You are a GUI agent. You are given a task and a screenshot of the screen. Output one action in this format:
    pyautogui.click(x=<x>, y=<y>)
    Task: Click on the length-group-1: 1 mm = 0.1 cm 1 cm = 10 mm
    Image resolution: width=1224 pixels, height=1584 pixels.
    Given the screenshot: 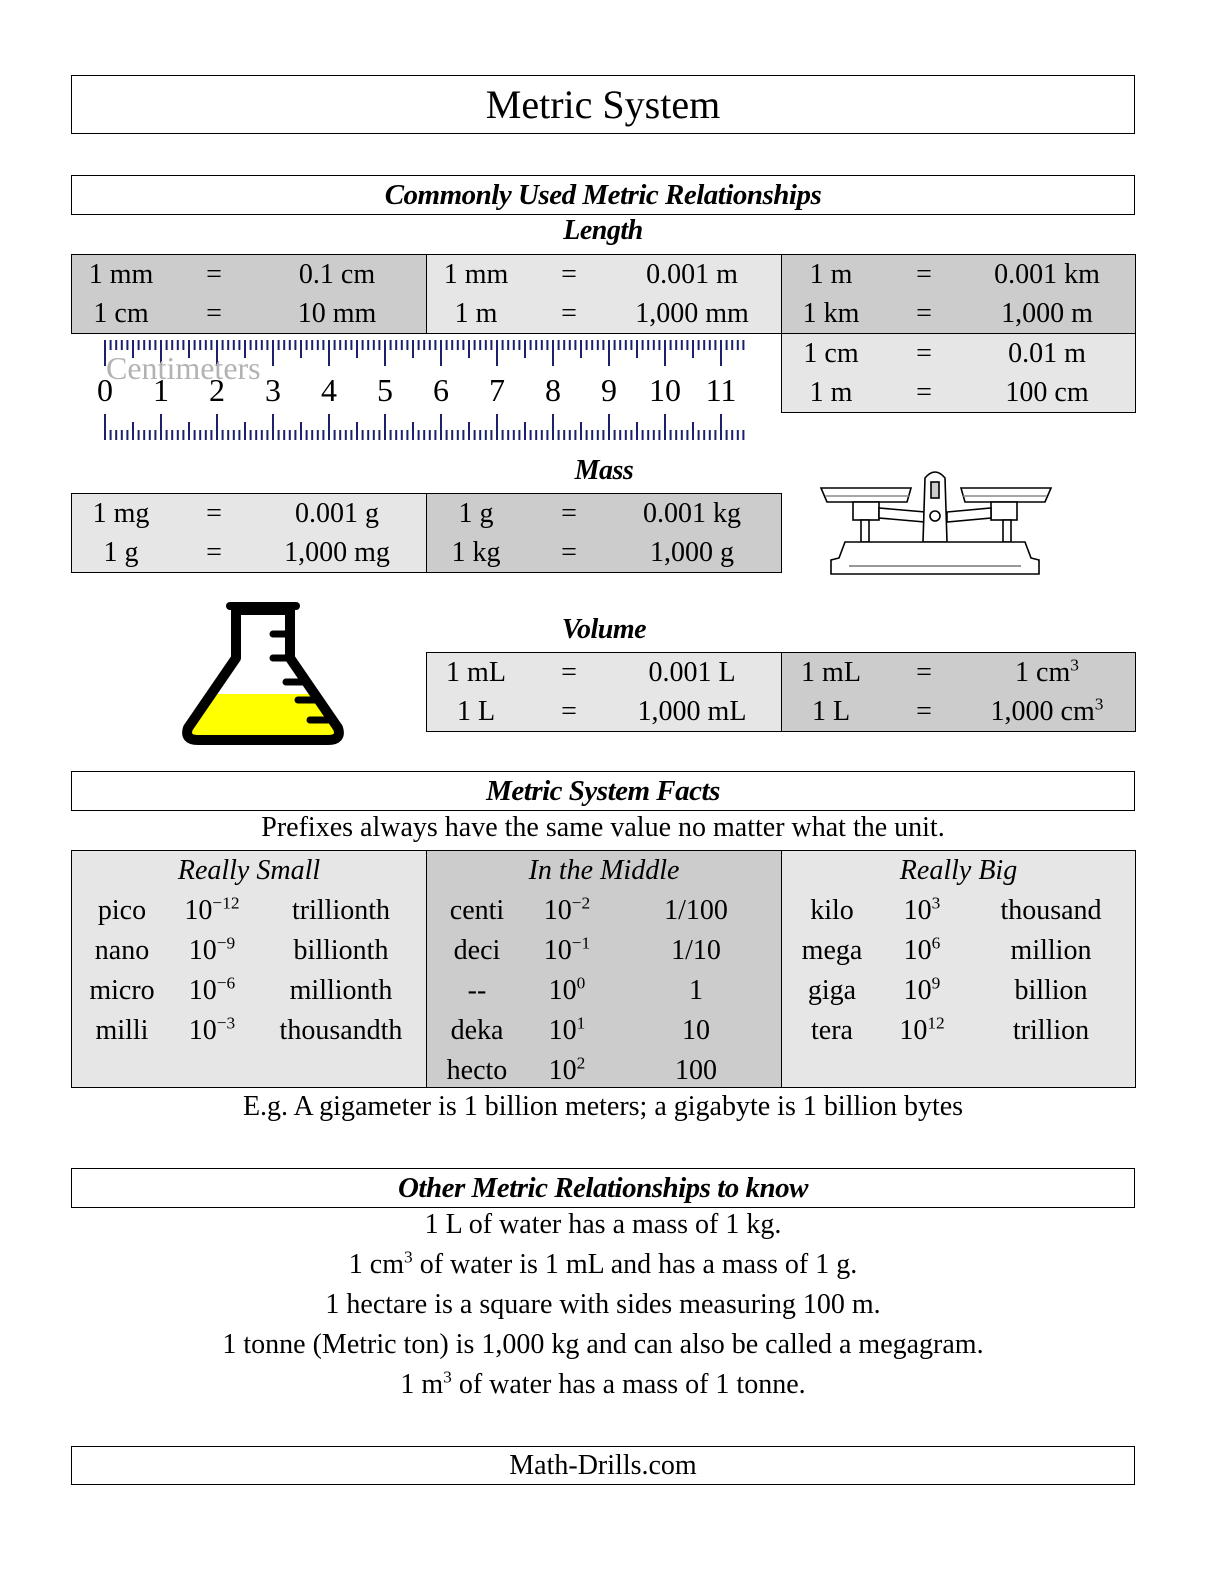 What is the action you would take?
    pyautogui.click(x=249, y=294)
    